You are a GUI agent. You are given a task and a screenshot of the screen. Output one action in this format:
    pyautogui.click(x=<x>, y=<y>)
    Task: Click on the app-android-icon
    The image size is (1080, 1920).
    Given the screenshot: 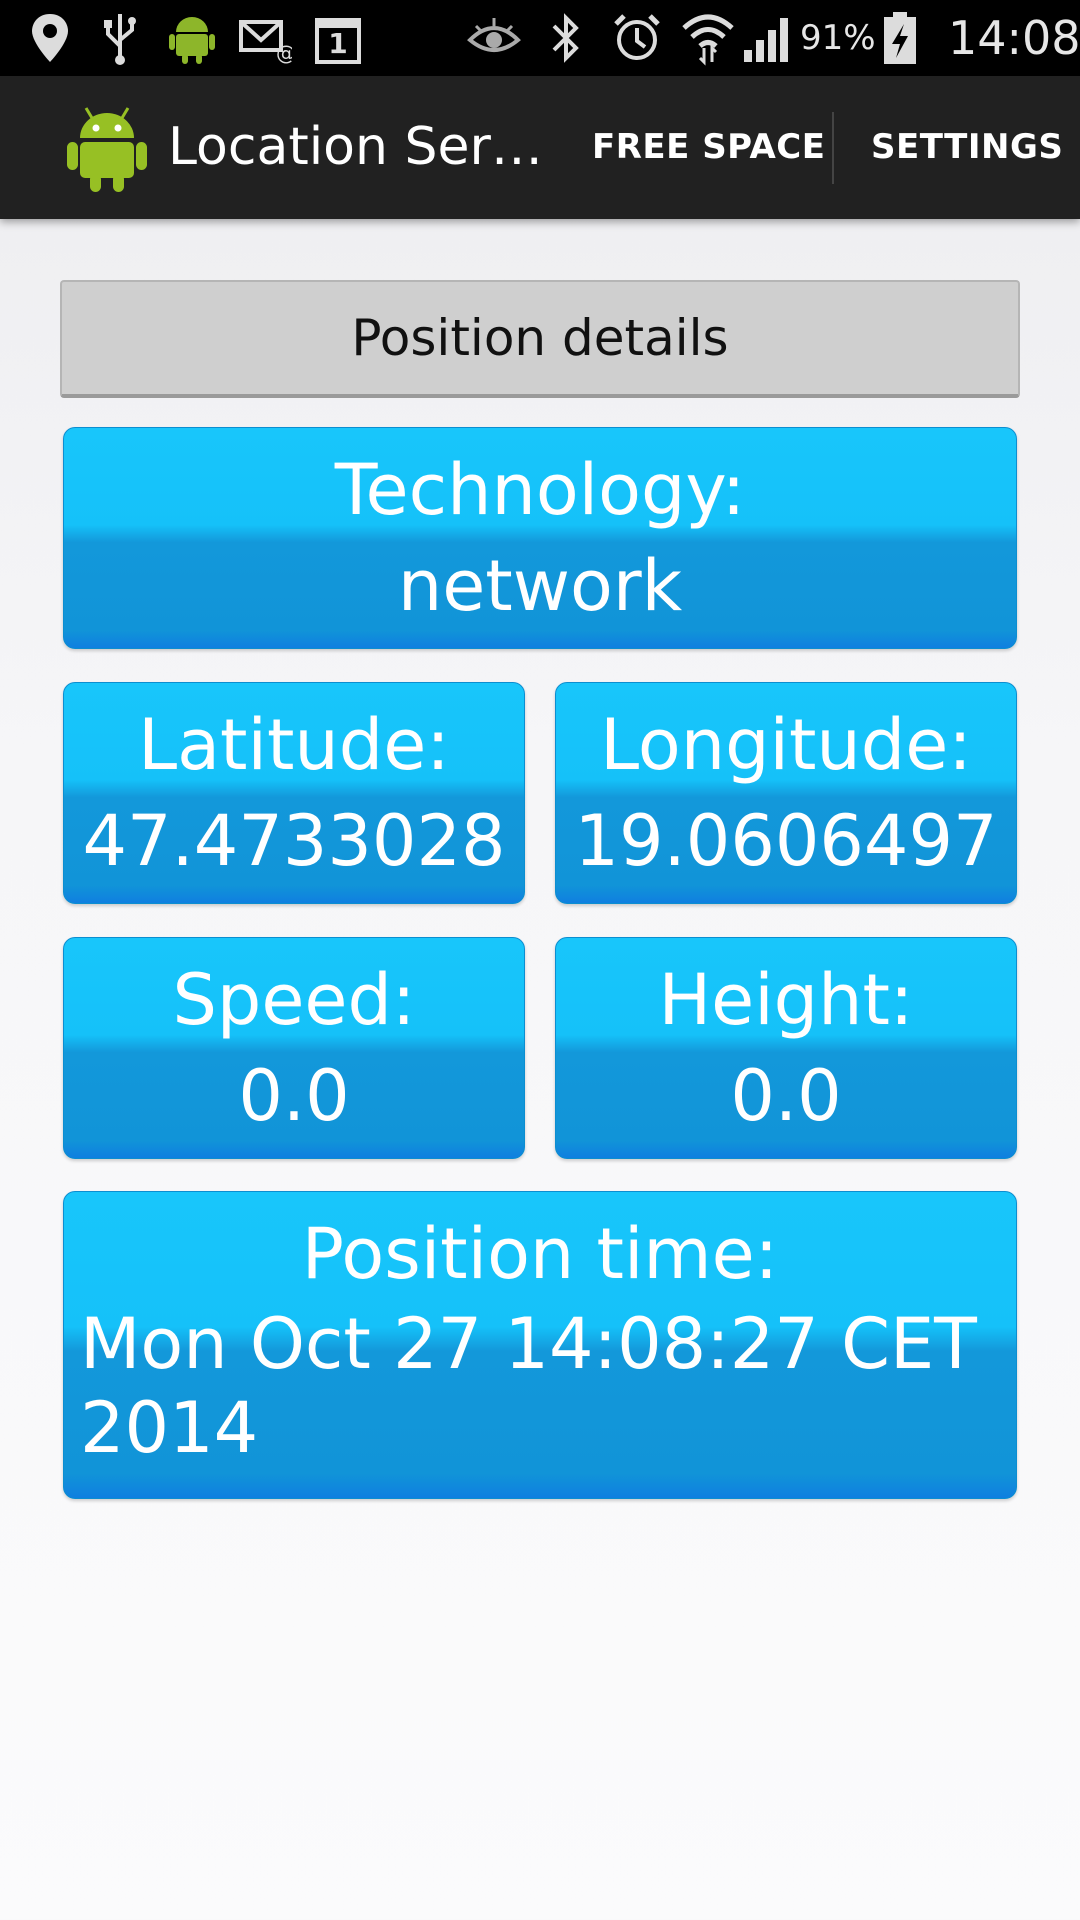 What is the action you would take?
    pyautogui.click(x=107, y=146)
    